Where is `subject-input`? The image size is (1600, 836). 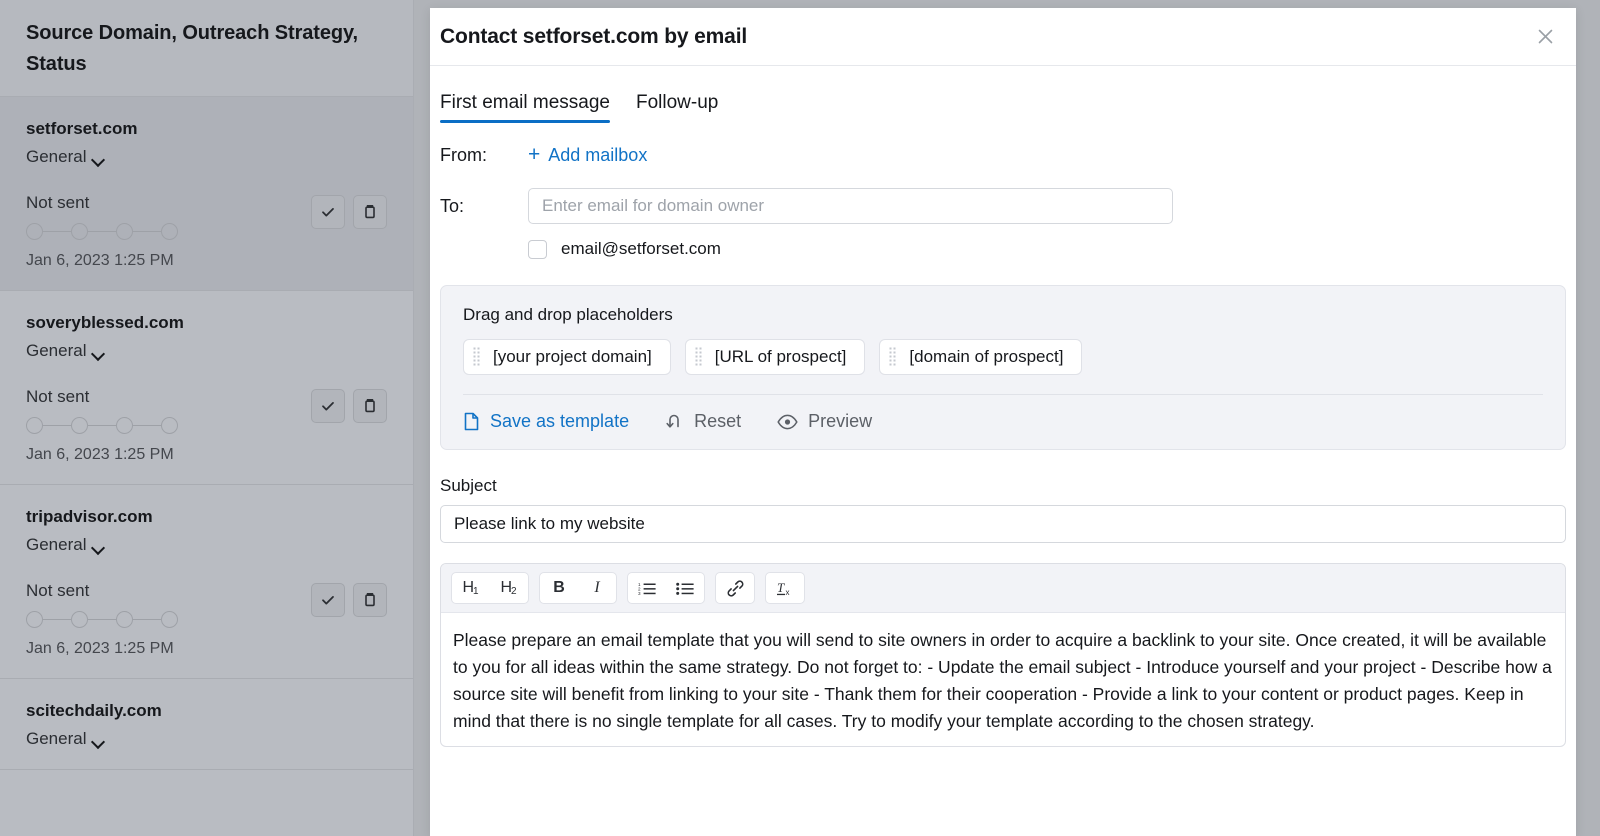
subject-input is located at coordinates (1003, 524).